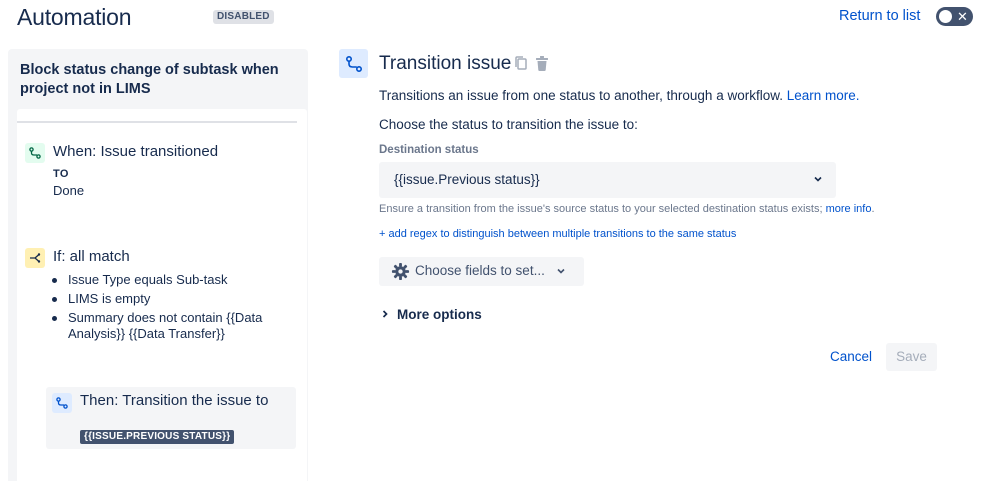  Describe the element at coordinates (385, 314) in the screenshot. I see `chevron-right-icon` at that location.